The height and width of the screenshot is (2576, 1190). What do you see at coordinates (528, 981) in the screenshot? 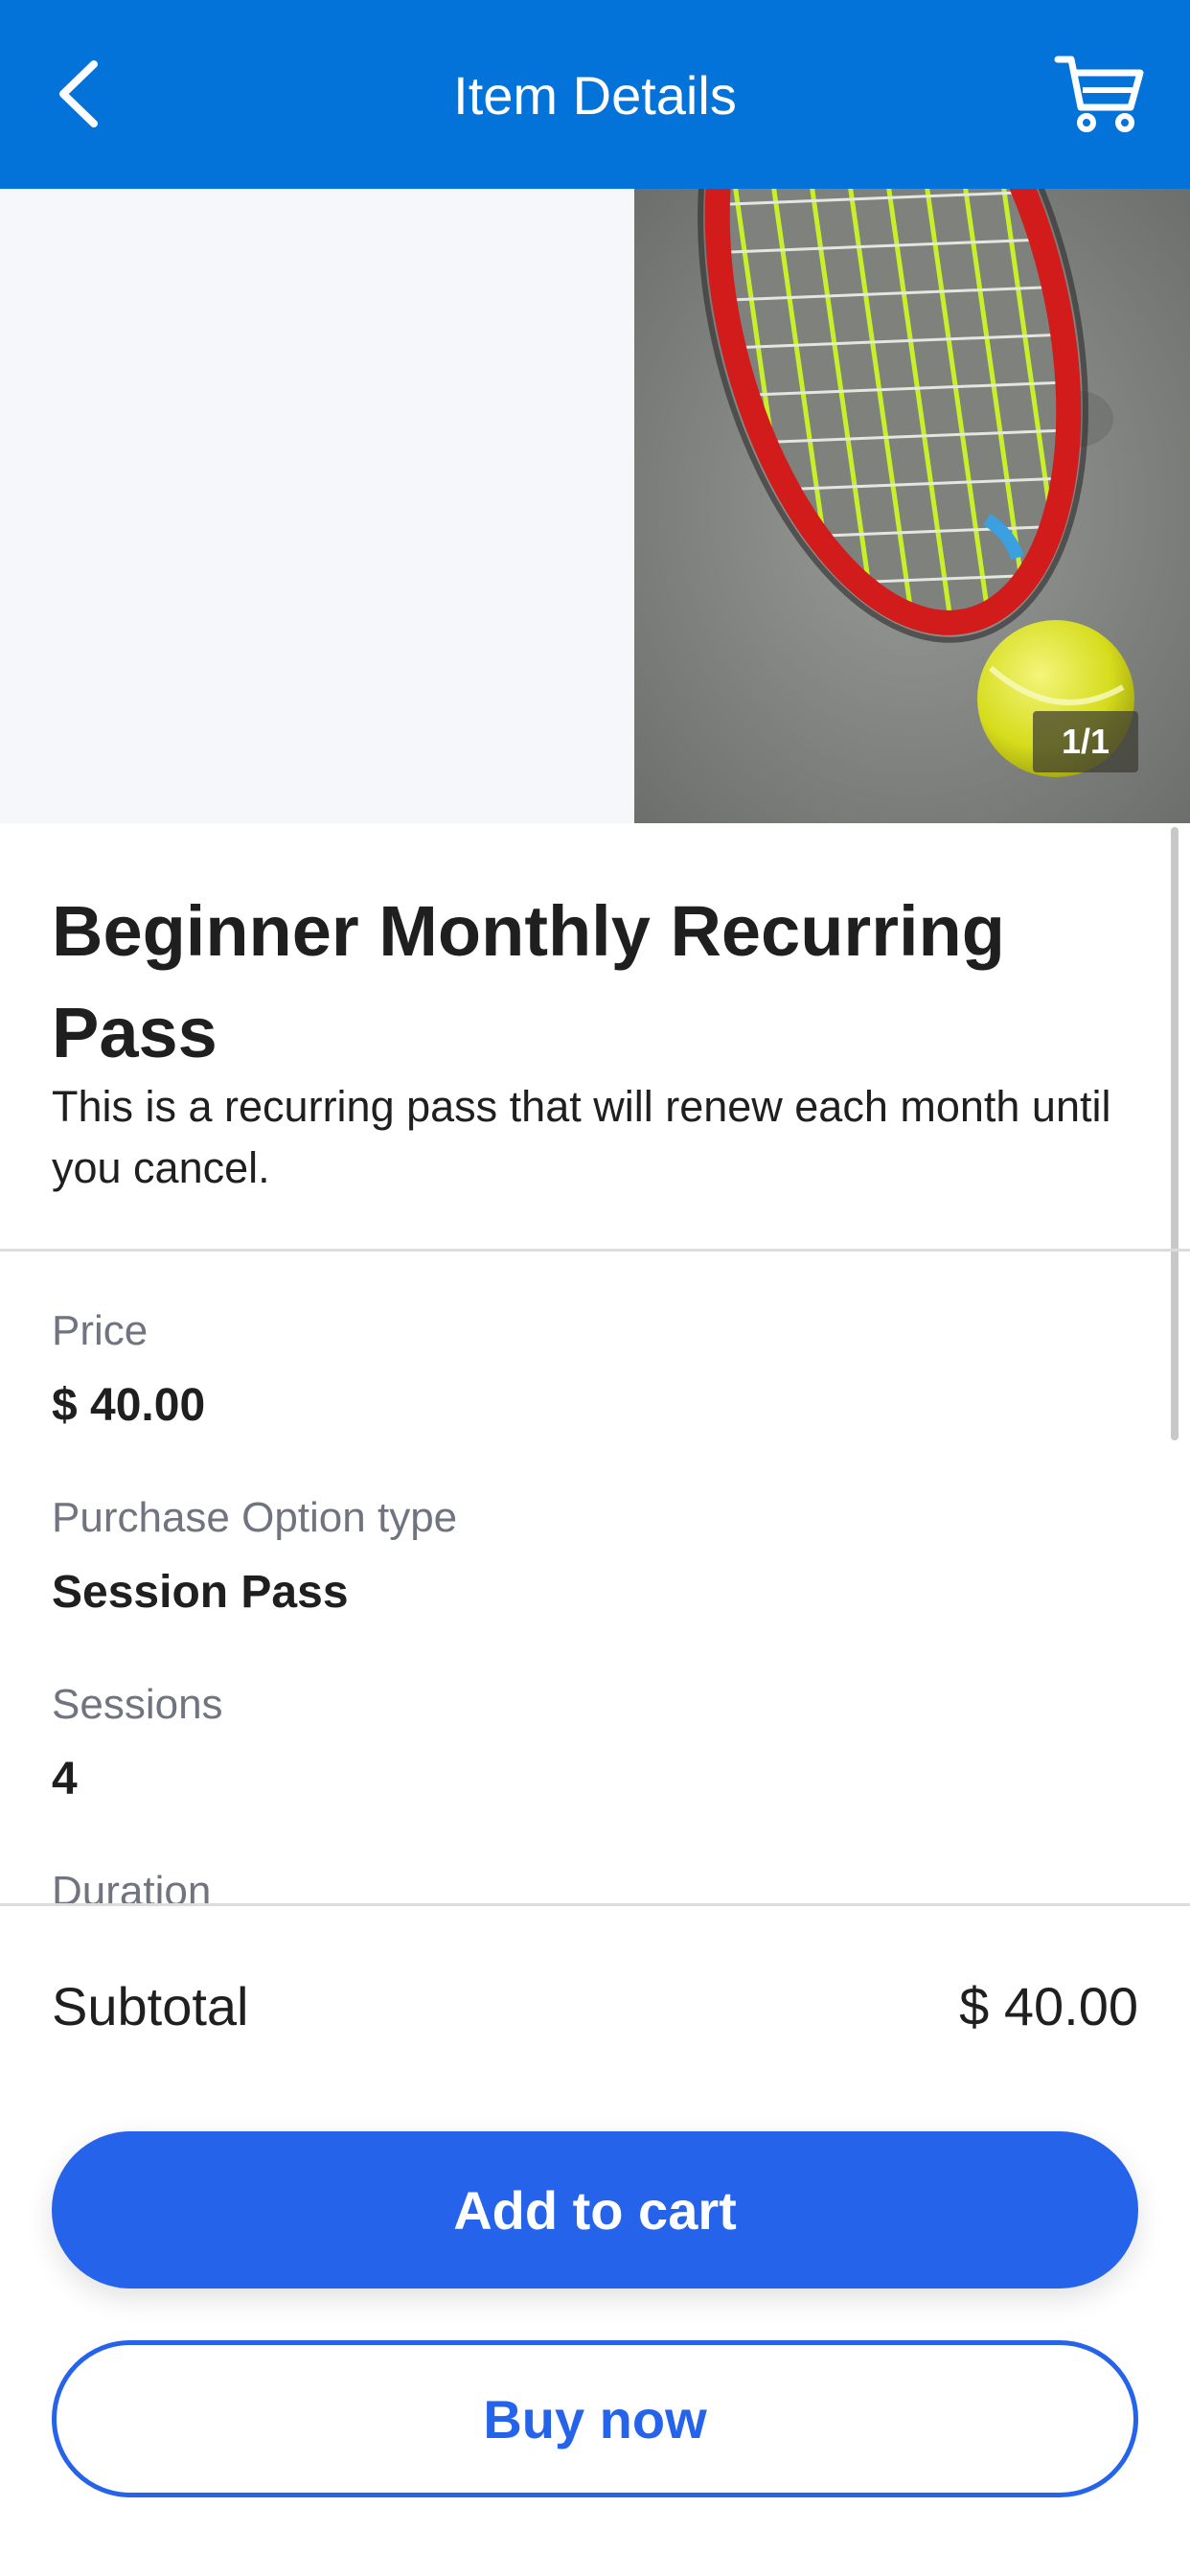
I see `item-title: Beginner Monthly Recurring Pass` at bounding box center [528, 981].